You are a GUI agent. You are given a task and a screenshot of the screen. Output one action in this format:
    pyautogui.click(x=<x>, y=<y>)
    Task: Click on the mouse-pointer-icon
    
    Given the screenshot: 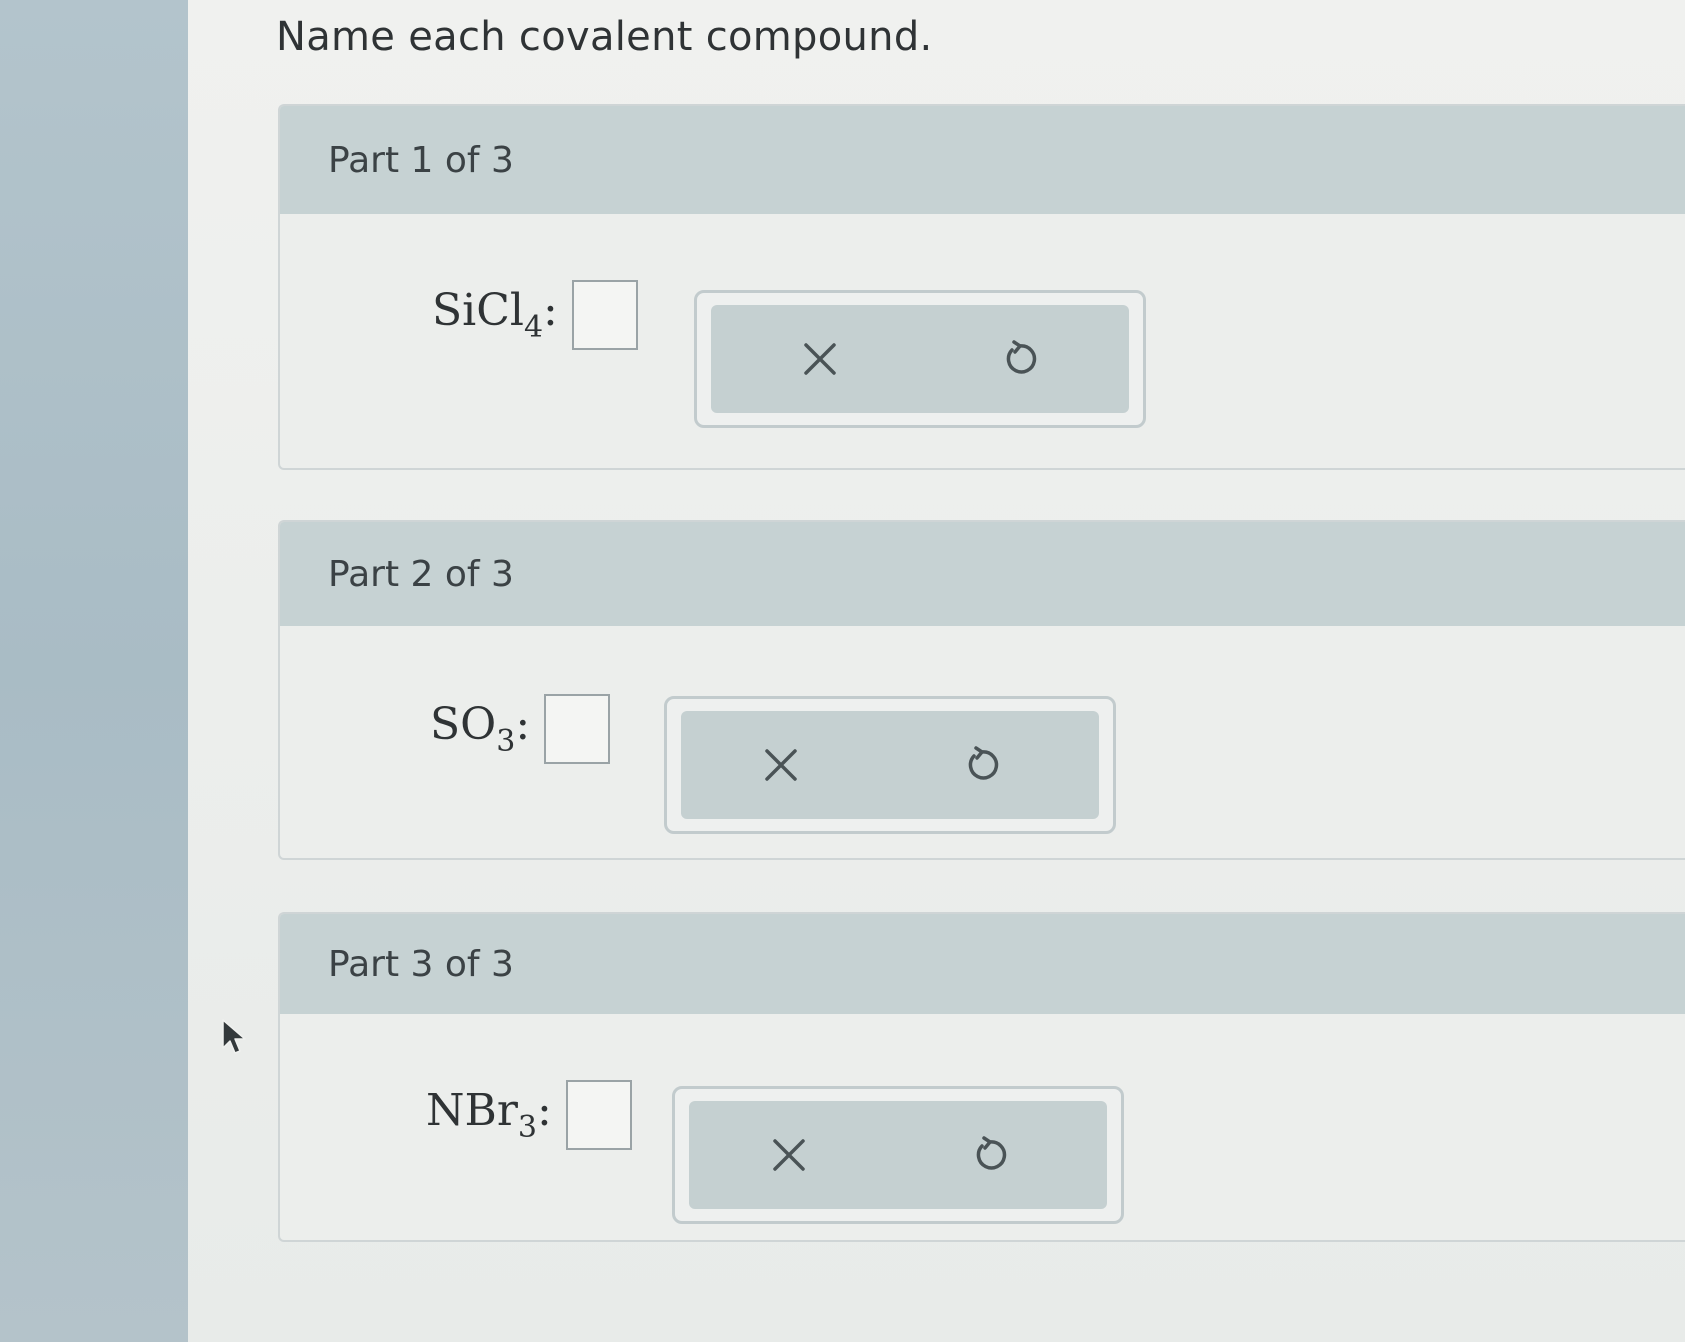 What is the action you would take?
    pyautogui.click(x=234, y=1036)
    